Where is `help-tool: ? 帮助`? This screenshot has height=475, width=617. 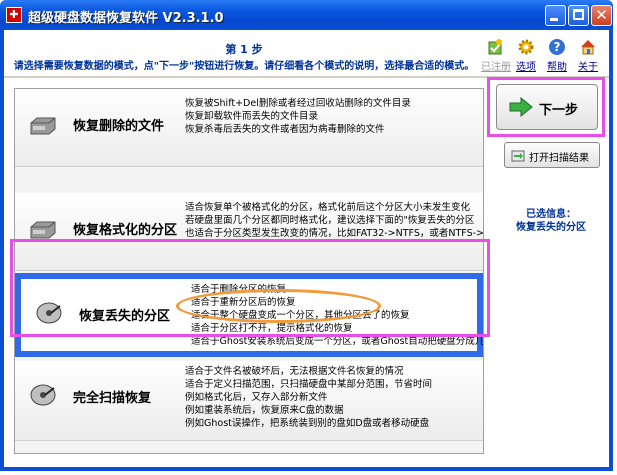 help-tool: ? 帮助 is located at coordinates (557, 55).